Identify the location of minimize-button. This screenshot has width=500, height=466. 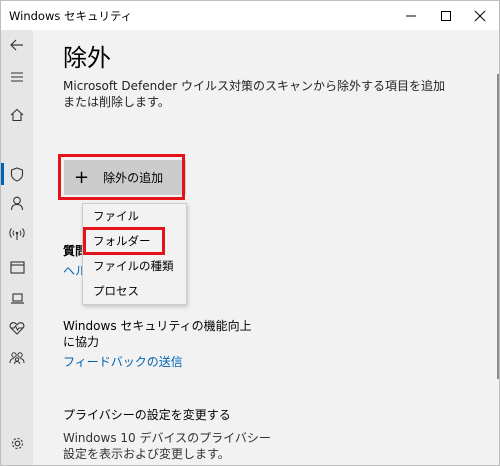
(411, 15).